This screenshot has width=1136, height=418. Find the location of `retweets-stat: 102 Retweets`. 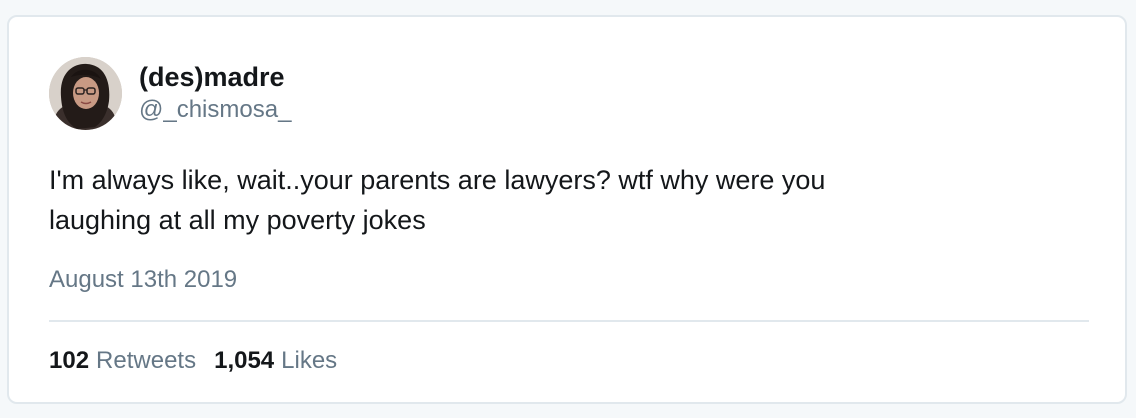

retweets-stat: 102 Retweets is located at coordinates (122, 361).